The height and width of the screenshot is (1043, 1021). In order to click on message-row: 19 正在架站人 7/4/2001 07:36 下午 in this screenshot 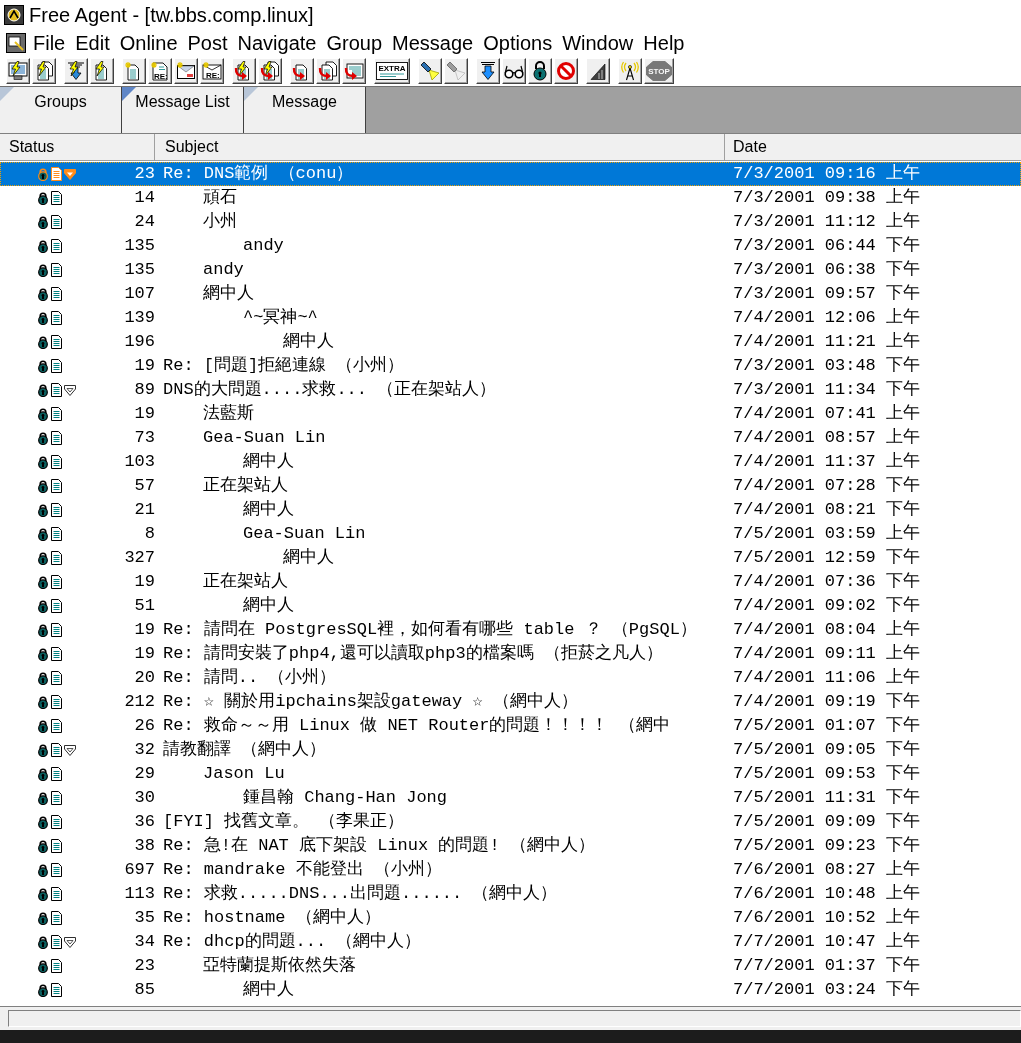, I will do `click(510, 582)`.